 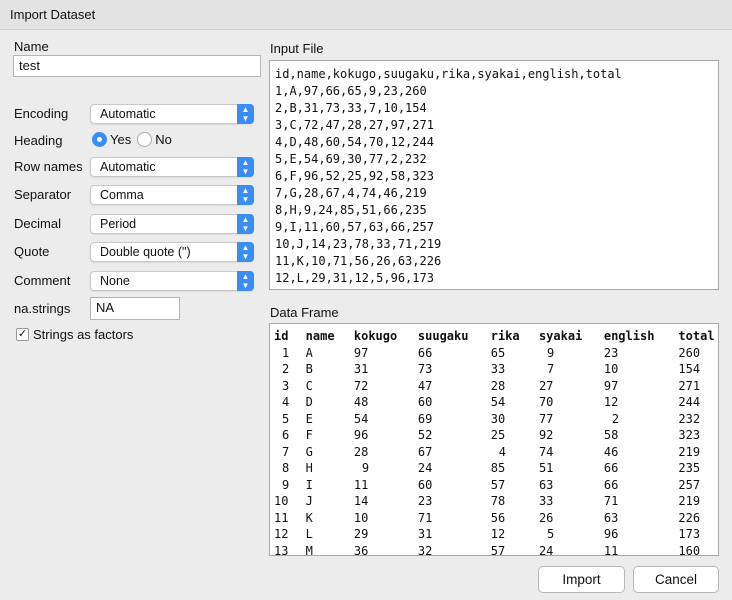 I want to click on table-cell: 56, so click(x=498, y=517).